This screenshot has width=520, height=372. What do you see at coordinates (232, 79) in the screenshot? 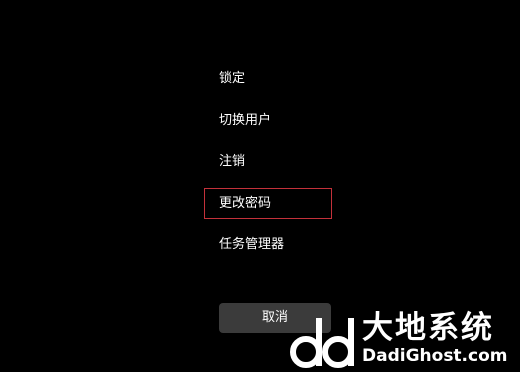
I see `lock-option: 锁定` at bounding box center [232, 79].